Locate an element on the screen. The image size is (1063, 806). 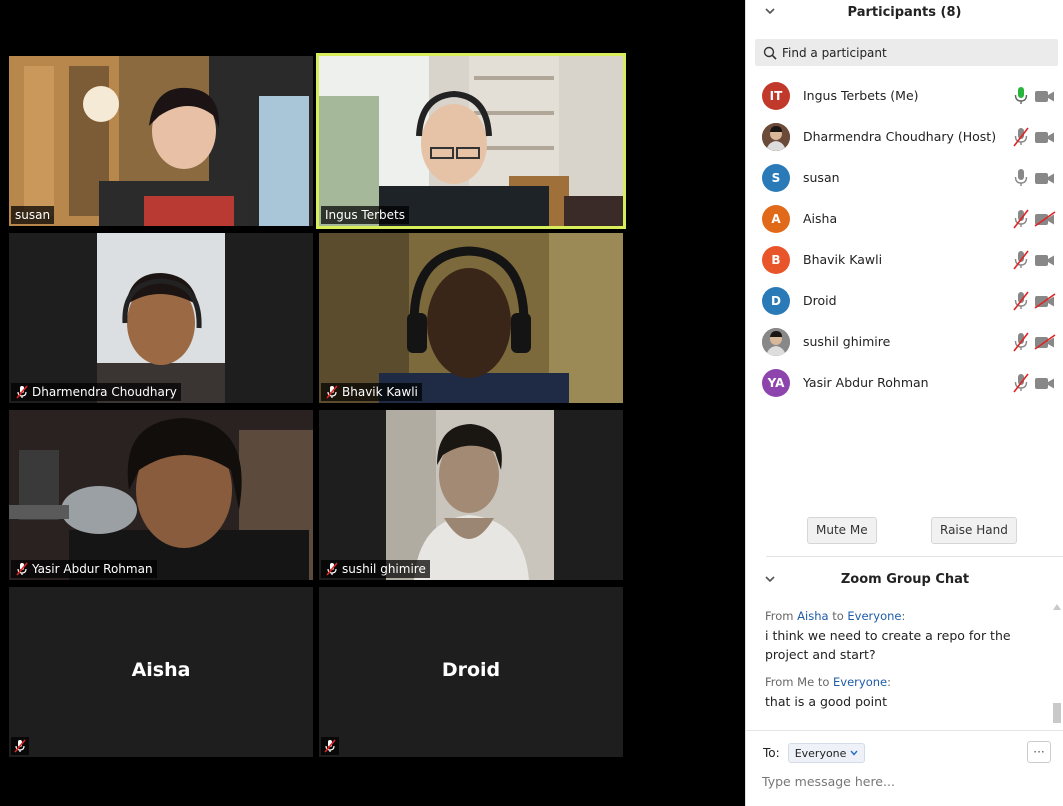
chat-message-input is located at coordinates (902, 781).